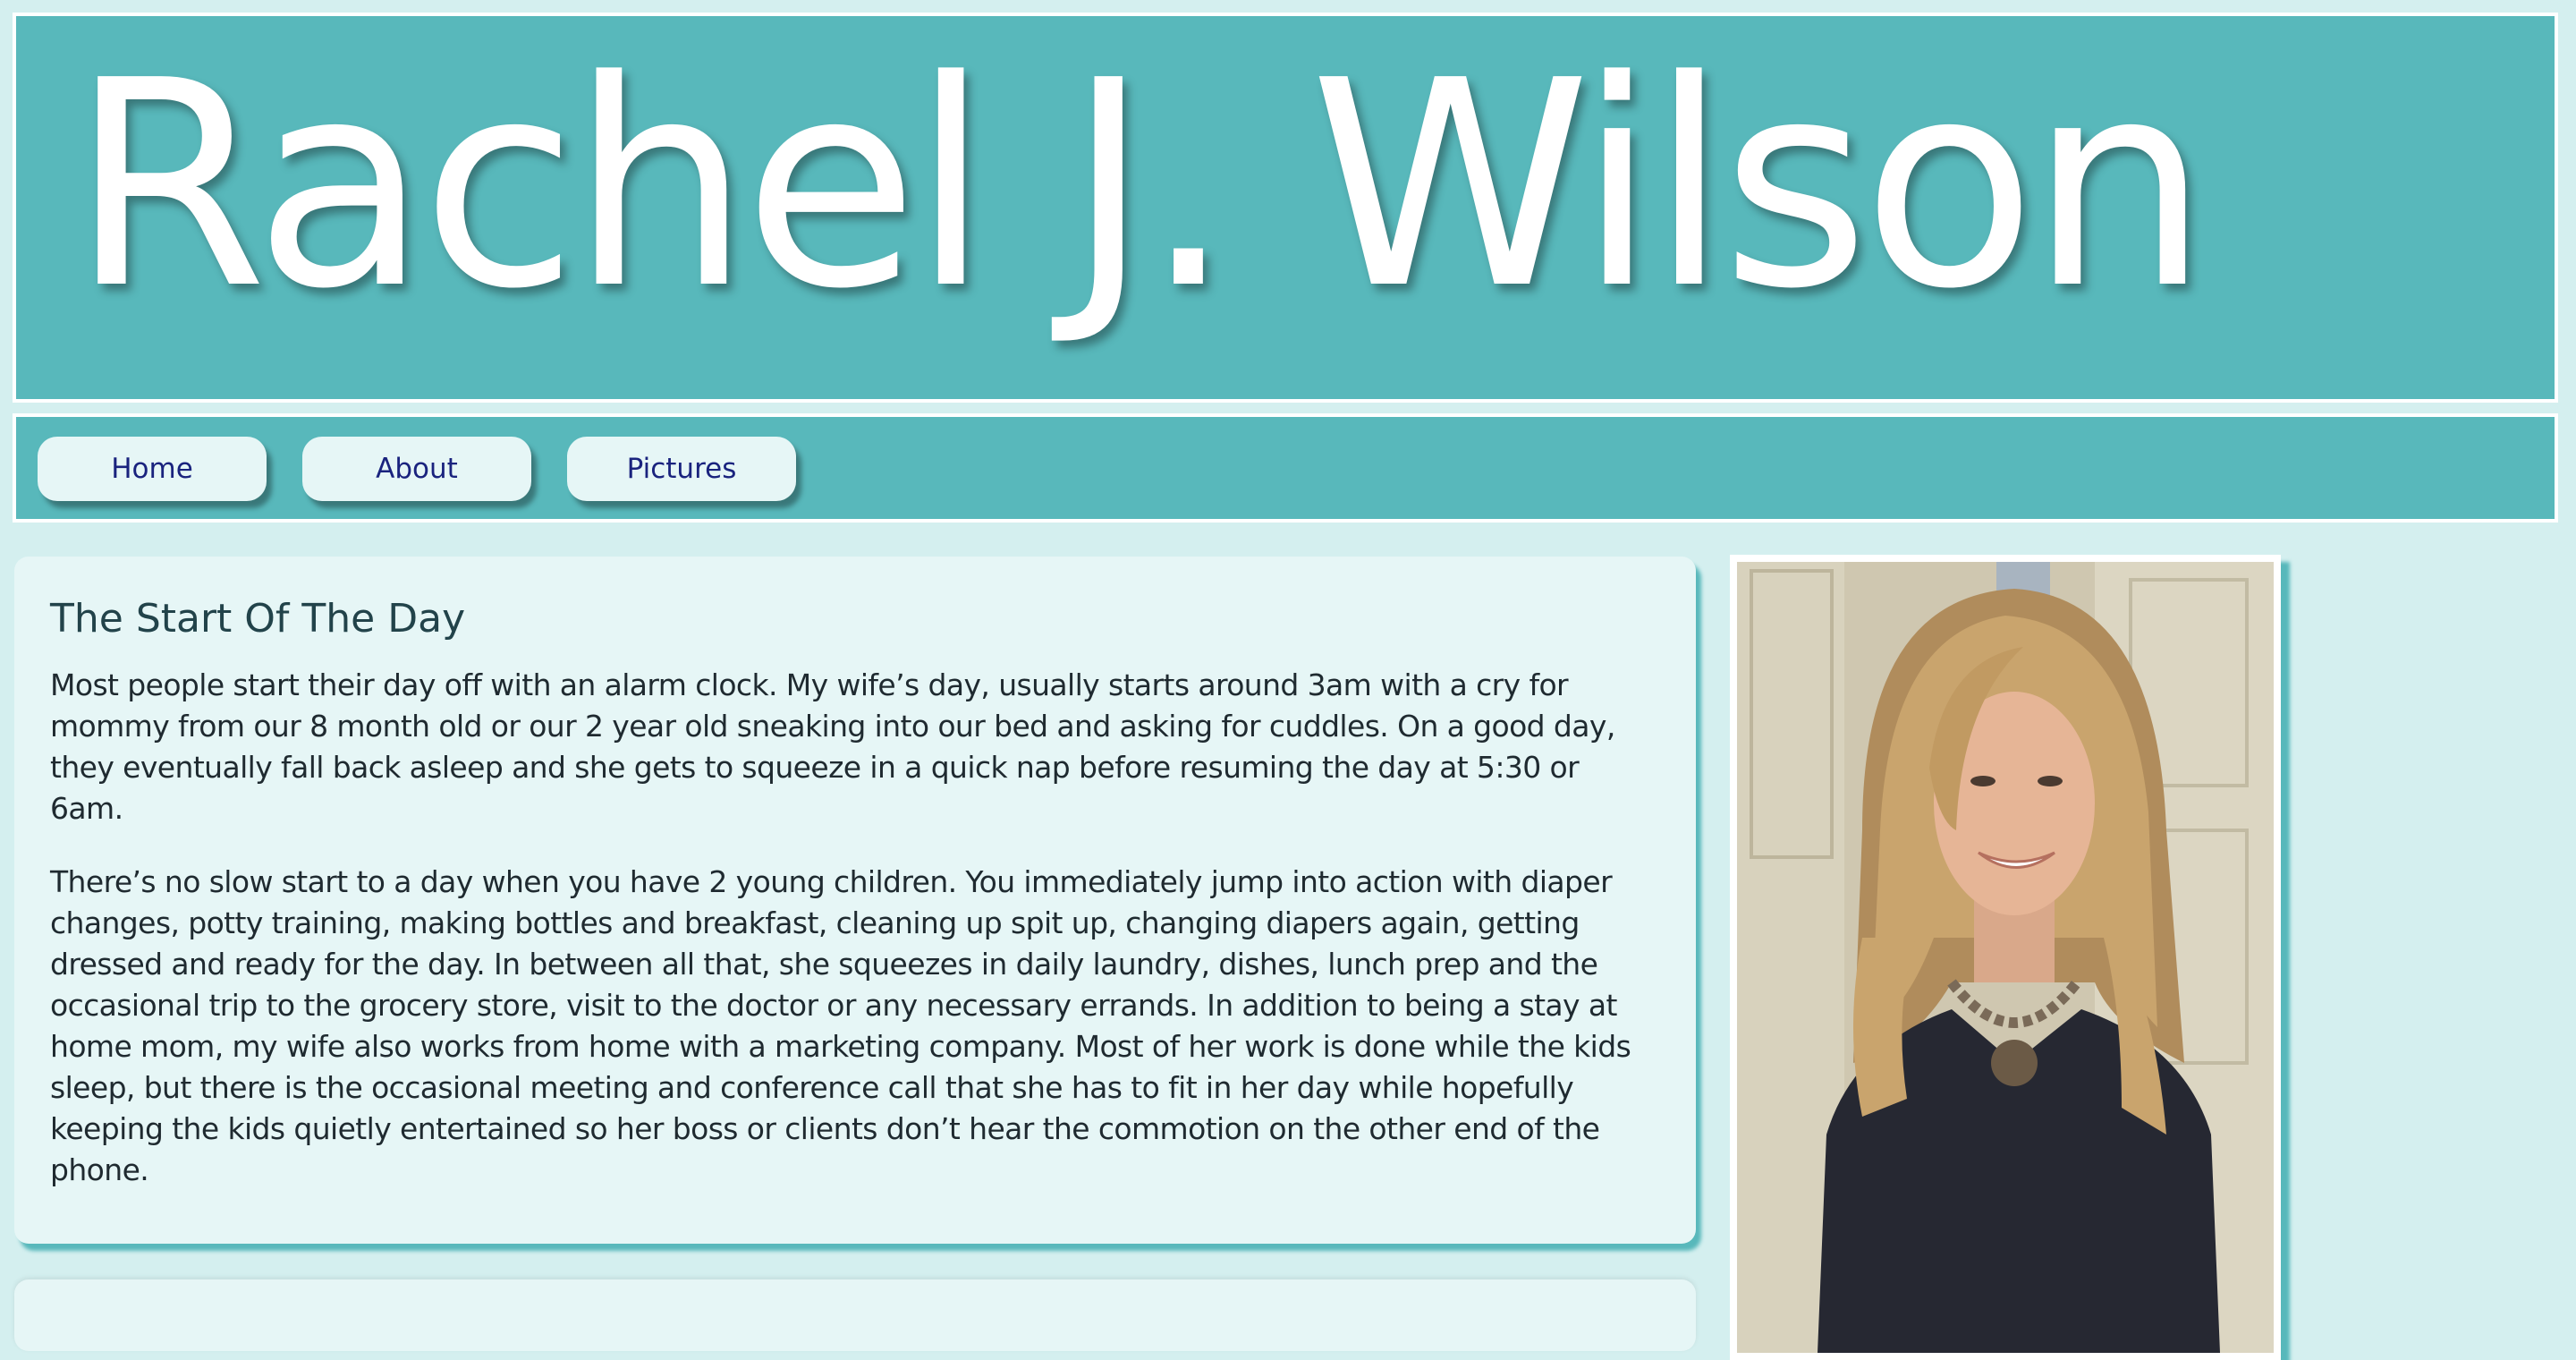 Image resolution: width=2576 pixels, height=1360 pixels. I want to click on nav-pictures-button: Pictures, so click(681, 469).